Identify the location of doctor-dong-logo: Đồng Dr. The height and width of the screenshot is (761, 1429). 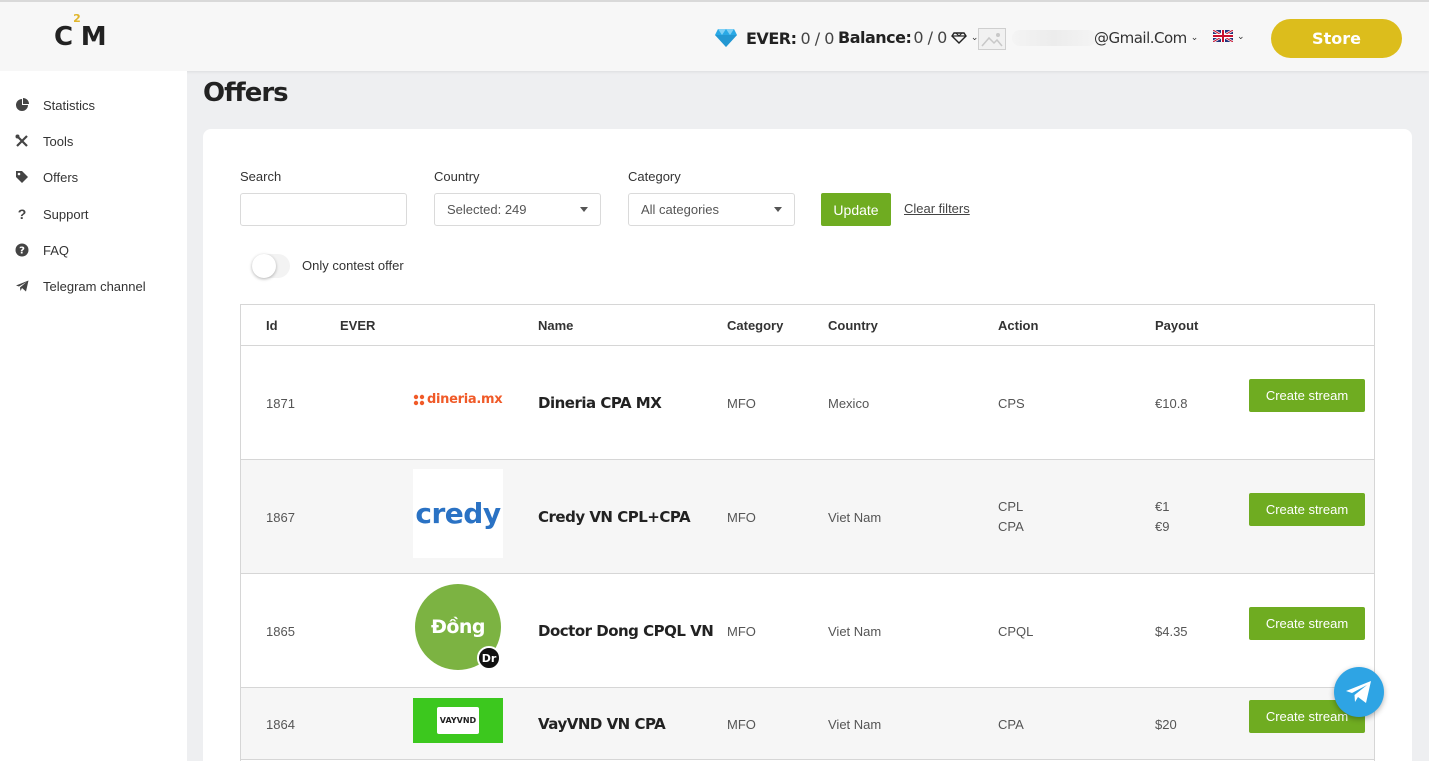
(458, 627).